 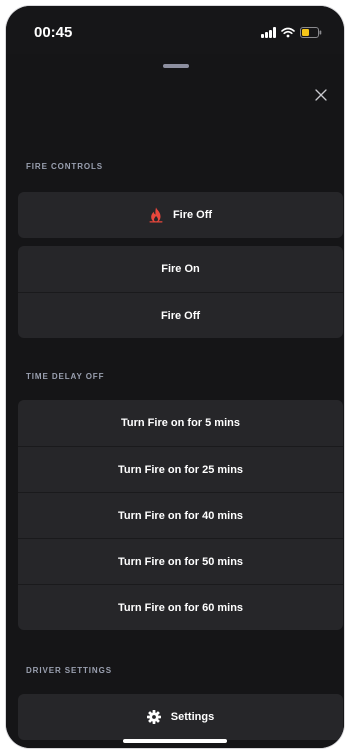 I want to click on section-label-fire-controls: FIRE CONTROLS, so click(x=65, y=166).